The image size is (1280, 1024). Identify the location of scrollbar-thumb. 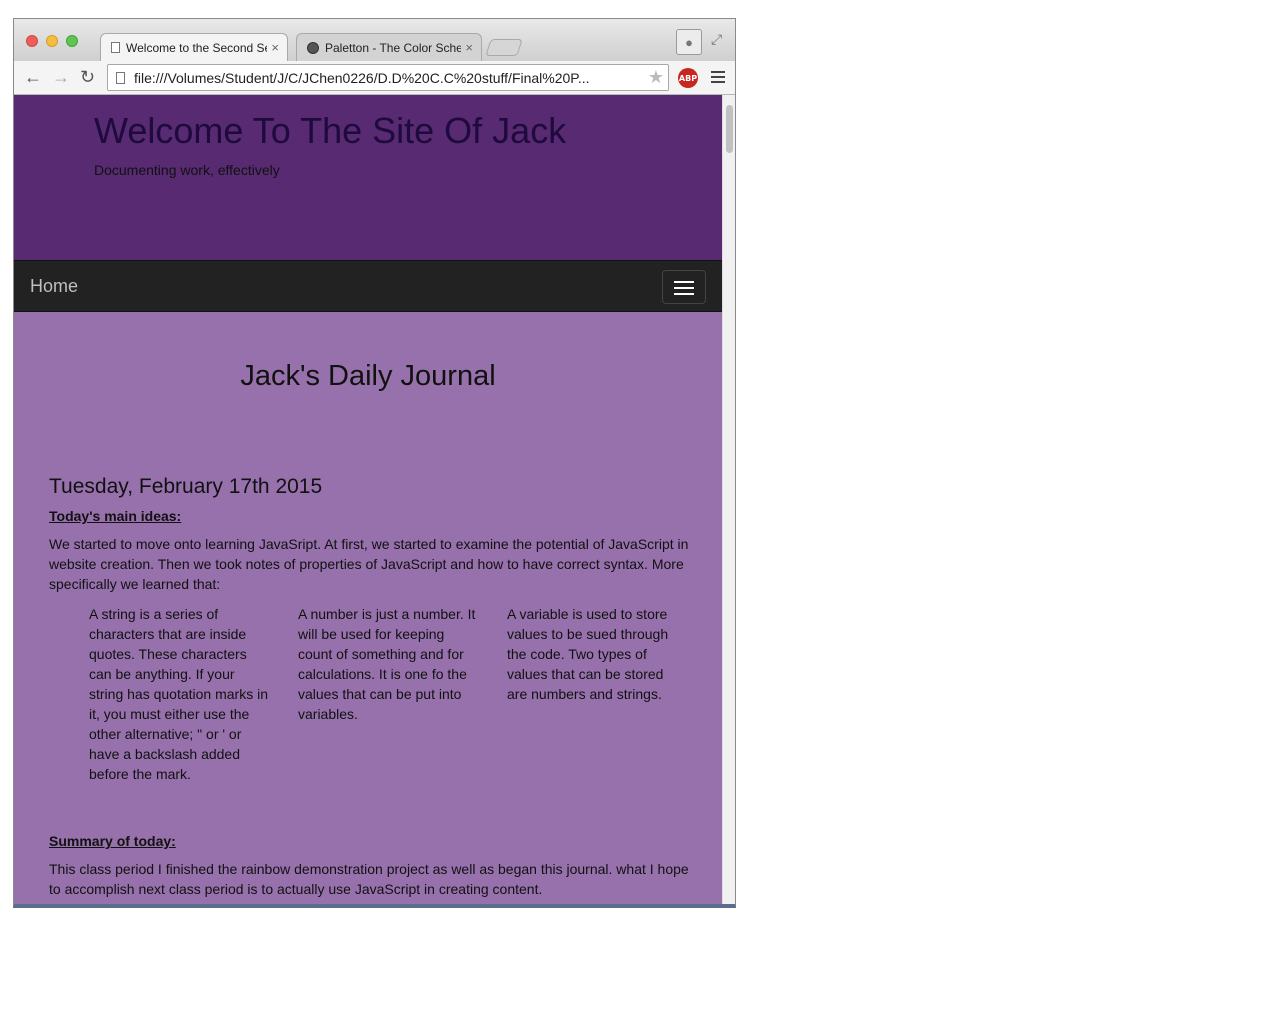
(729, 129).